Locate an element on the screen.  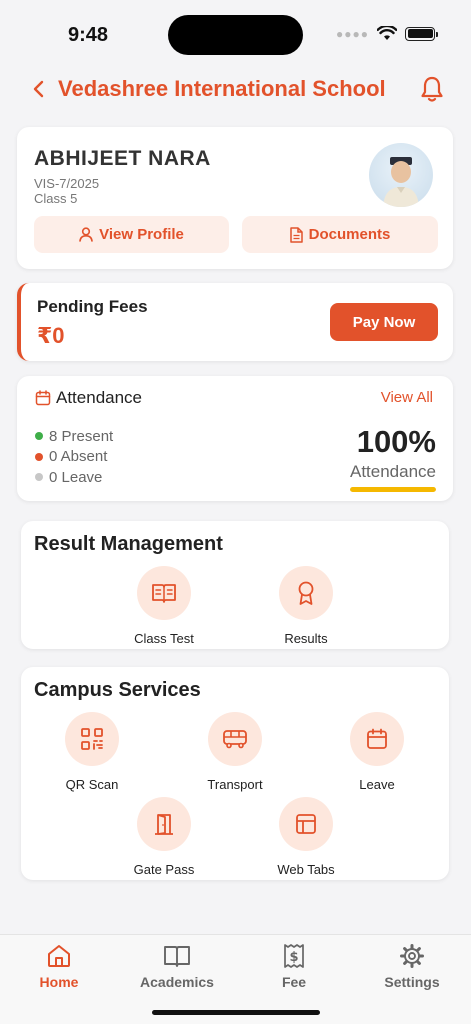
award-icon is located at coordinates (306, 593).